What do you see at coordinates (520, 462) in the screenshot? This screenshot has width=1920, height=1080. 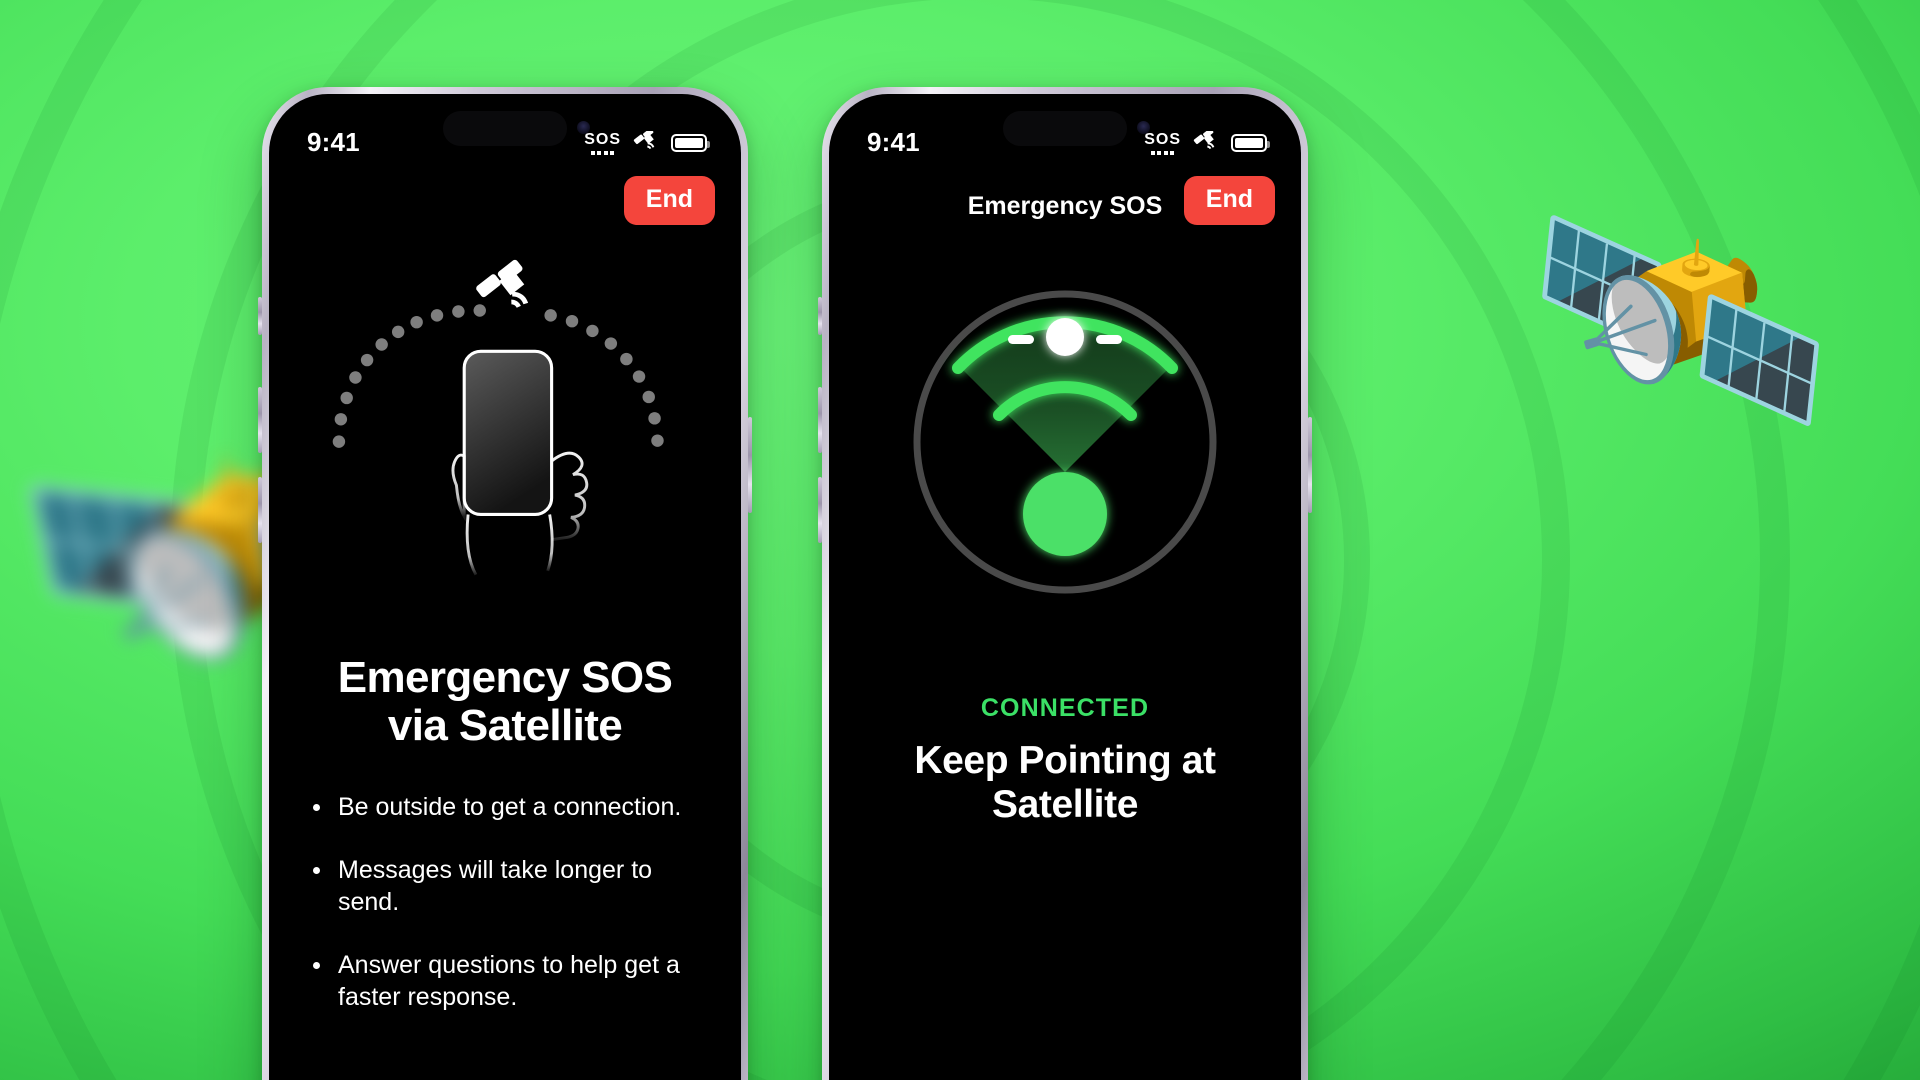 I see `hand-holding-phone` at bounding box center [520, 462].